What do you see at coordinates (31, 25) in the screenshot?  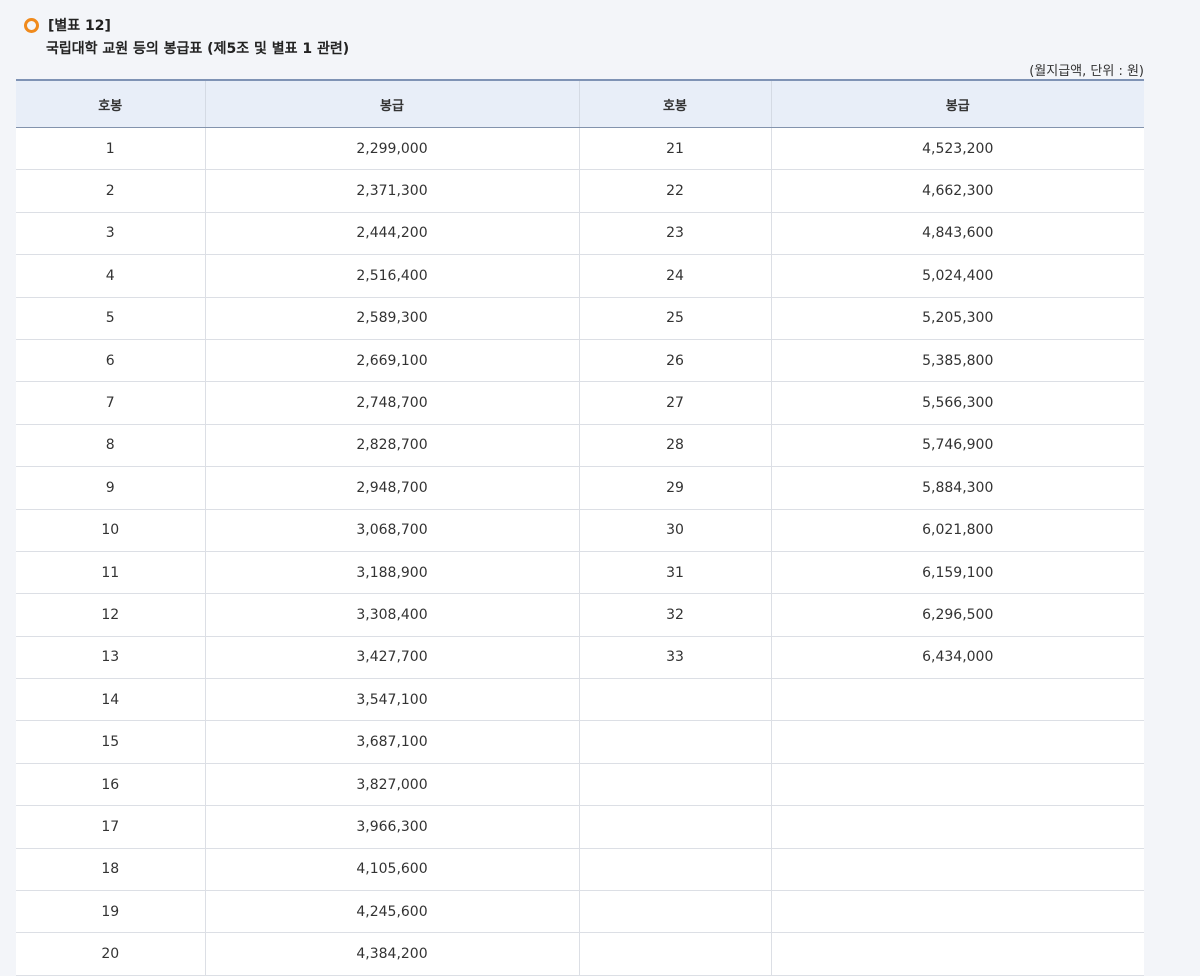 I see `circle-bullet-icon` at bounding box center [31, 25].